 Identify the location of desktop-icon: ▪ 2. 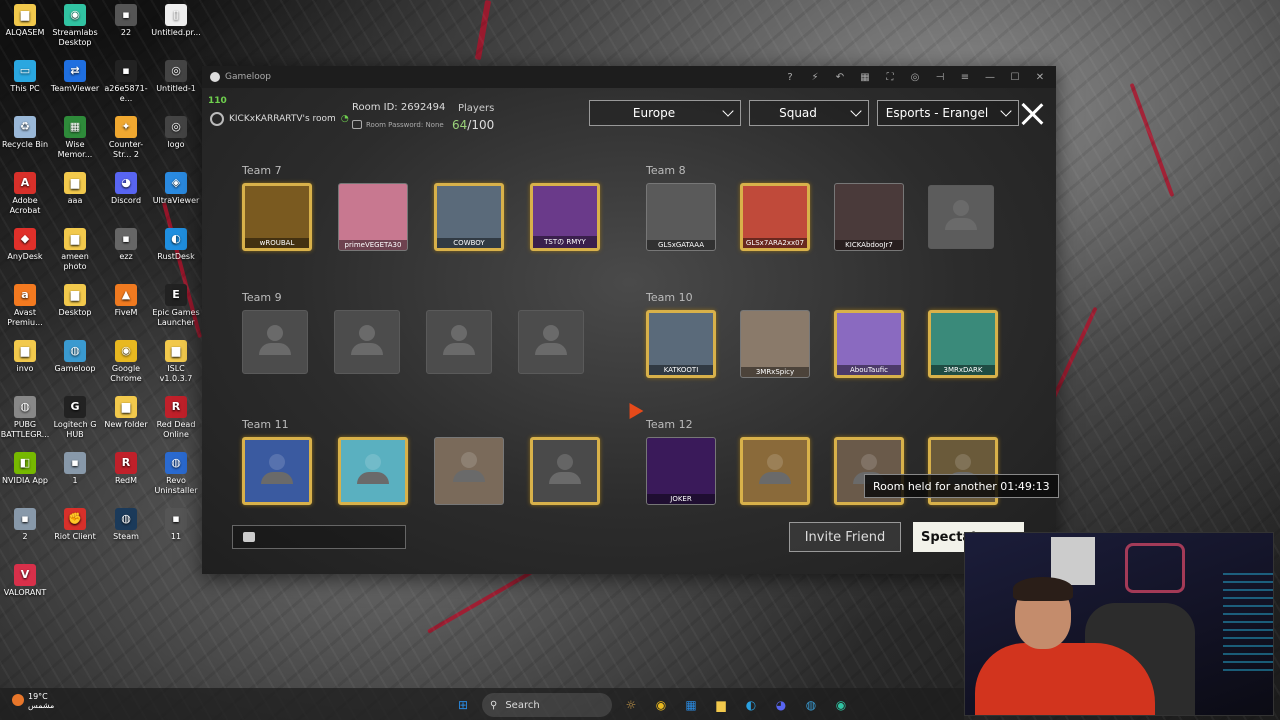
(25, 525).